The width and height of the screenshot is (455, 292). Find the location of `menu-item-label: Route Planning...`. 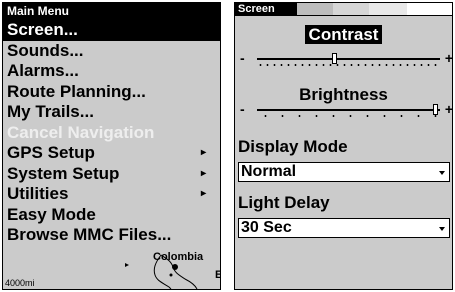

menu-item-label: Route Planning... is located at coordinates (76, 91).